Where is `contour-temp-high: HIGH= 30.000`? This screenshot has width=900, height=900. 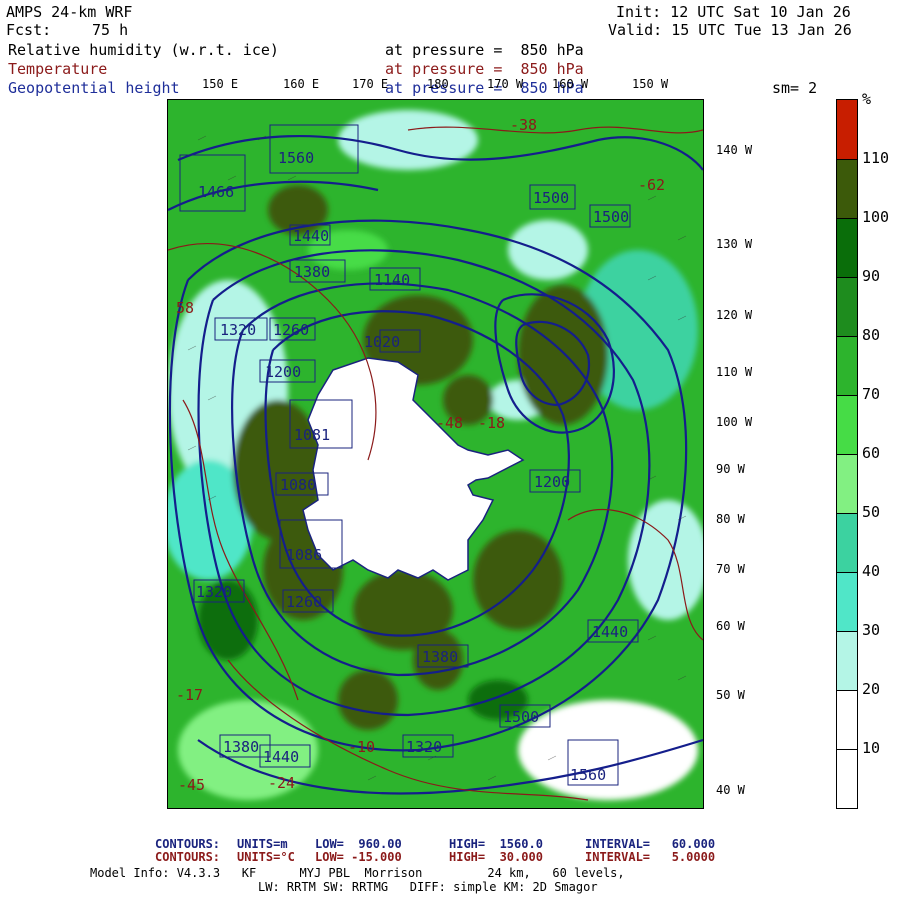 contour-temp-high: HIGH= 30.000 is located at coordinates (496, 857).